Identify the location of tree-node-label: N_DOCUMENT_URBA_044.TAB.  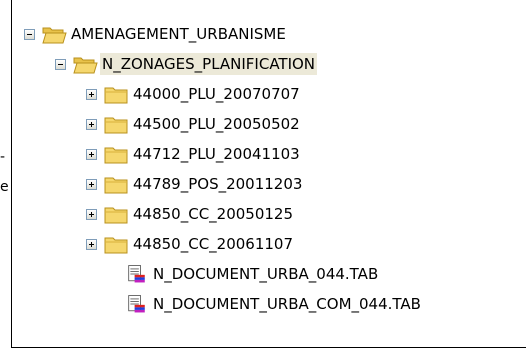
(266, 274).